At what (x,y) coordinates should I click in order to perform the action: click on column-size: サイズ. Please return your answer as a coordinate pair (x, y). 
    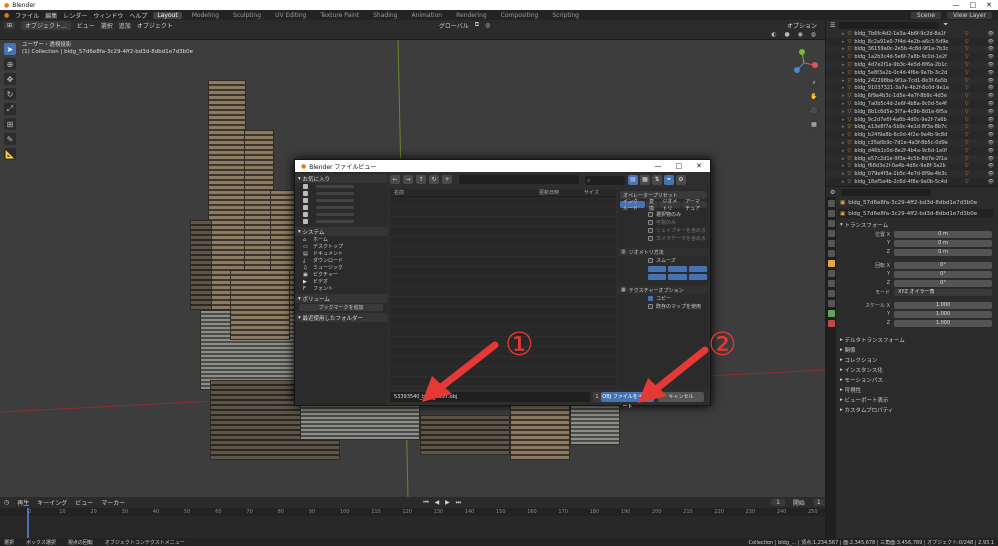
    Looking at the image, I should click on (591, 192).